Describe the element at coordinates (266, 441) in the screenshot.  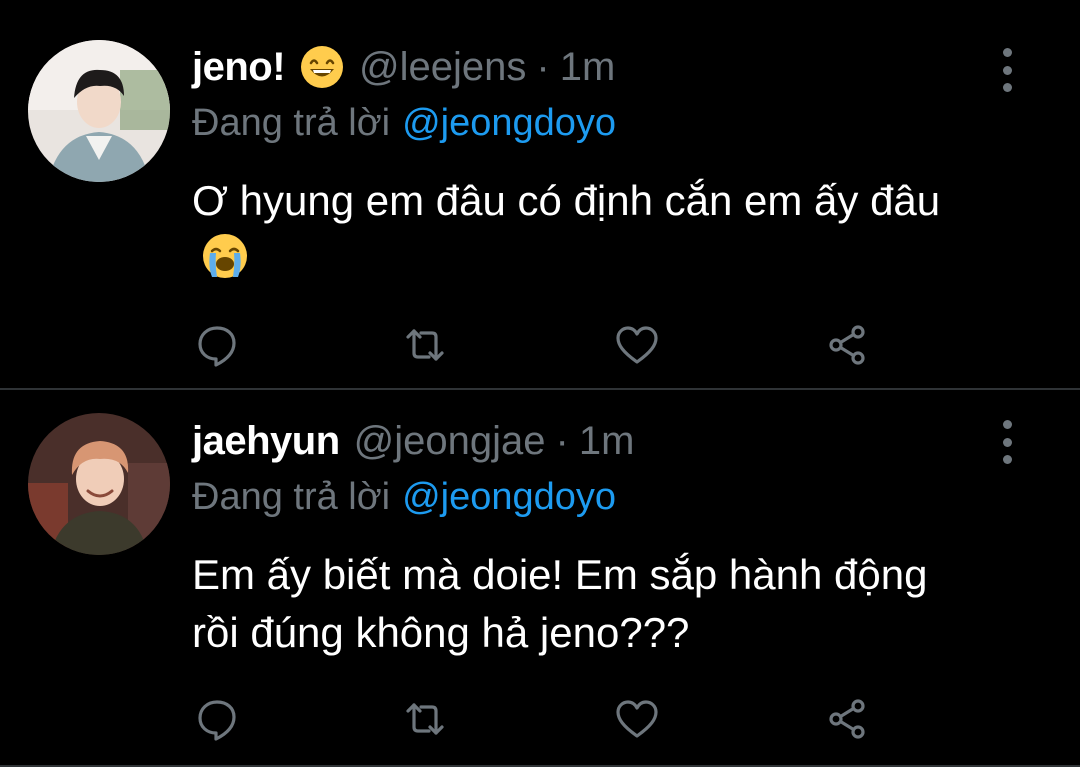
I see `display-name: jaehyun` at that location.